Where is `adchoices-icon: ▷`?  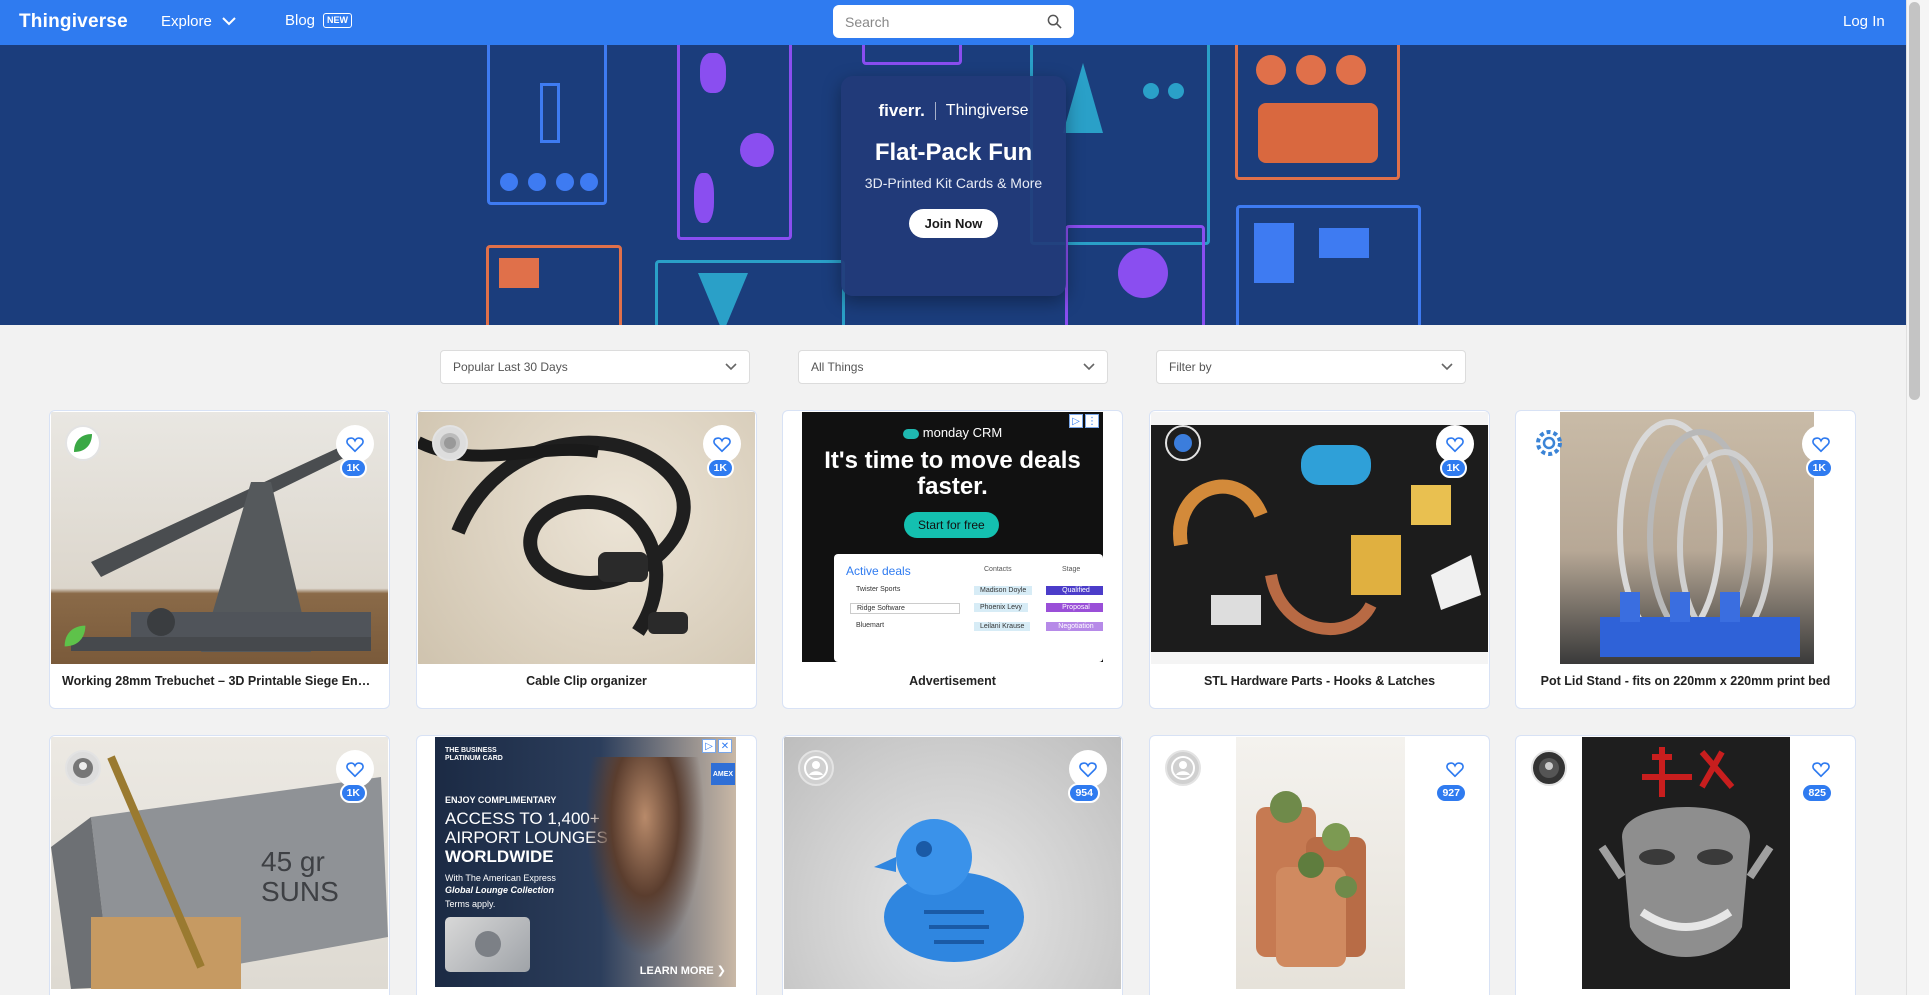 adchoices-icon: ▷ is located at coordinates (709, 746).